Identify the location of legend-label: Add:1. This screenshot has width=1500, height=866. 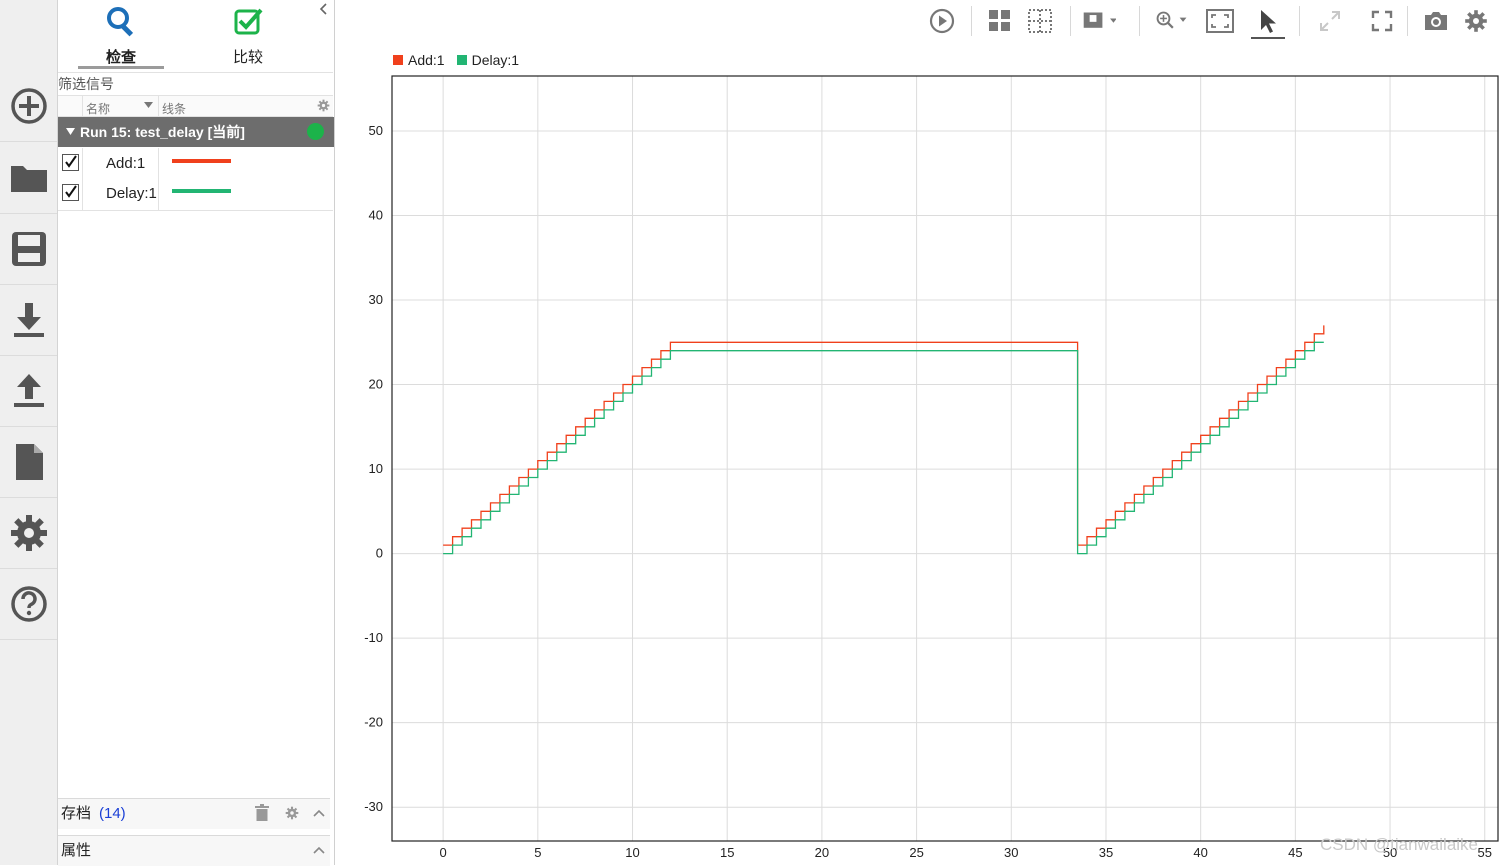
(426, 60).